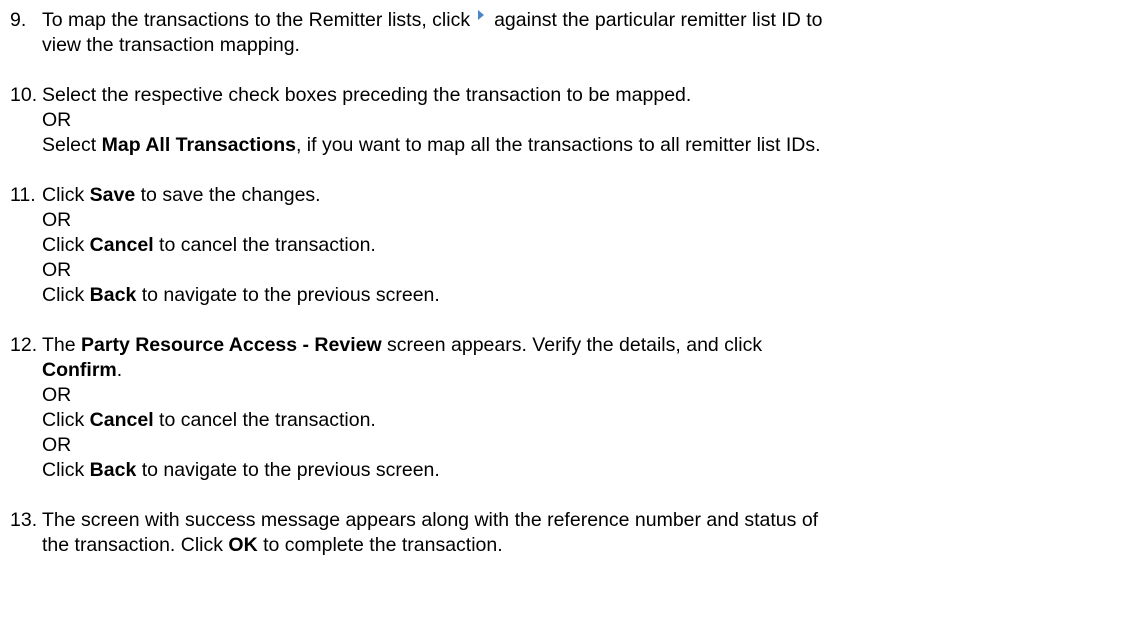 This screenshot has height=621, width=1141. What do you see at coordinates (24, 520) in the screenshot?
I see `step-number: 13.` at bounding box center [24, 520].